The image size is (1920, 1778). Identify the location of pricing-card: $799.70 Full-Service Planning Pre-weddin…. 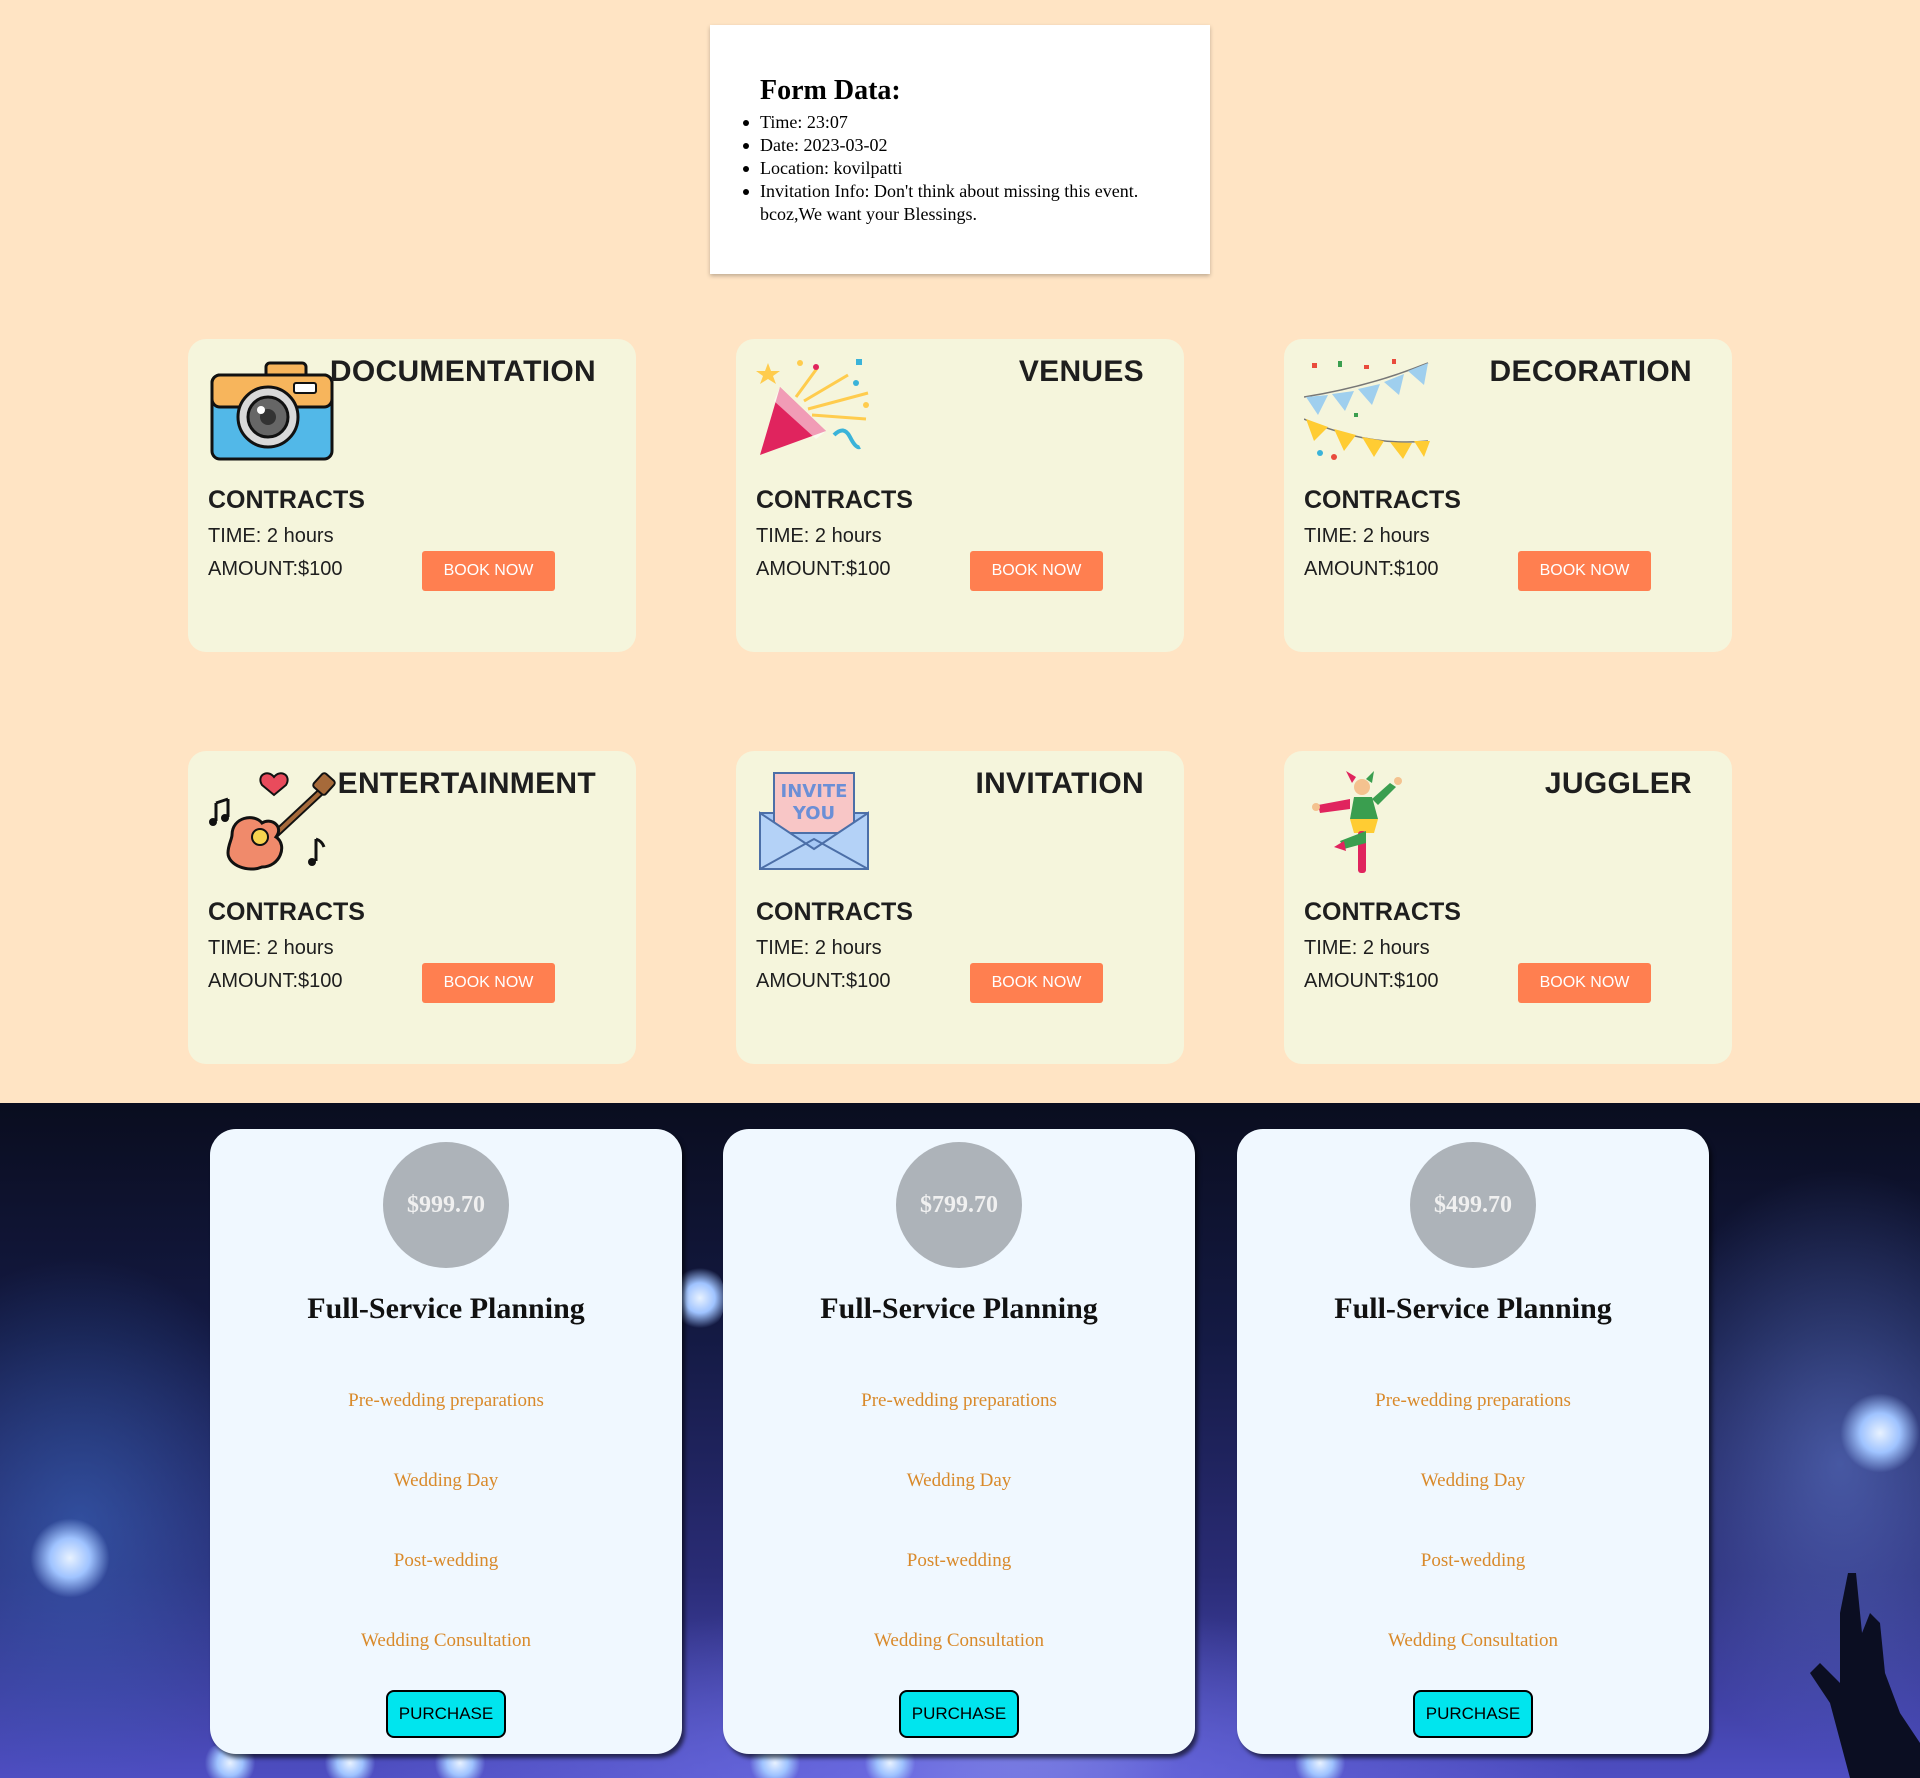
(959, 1441).